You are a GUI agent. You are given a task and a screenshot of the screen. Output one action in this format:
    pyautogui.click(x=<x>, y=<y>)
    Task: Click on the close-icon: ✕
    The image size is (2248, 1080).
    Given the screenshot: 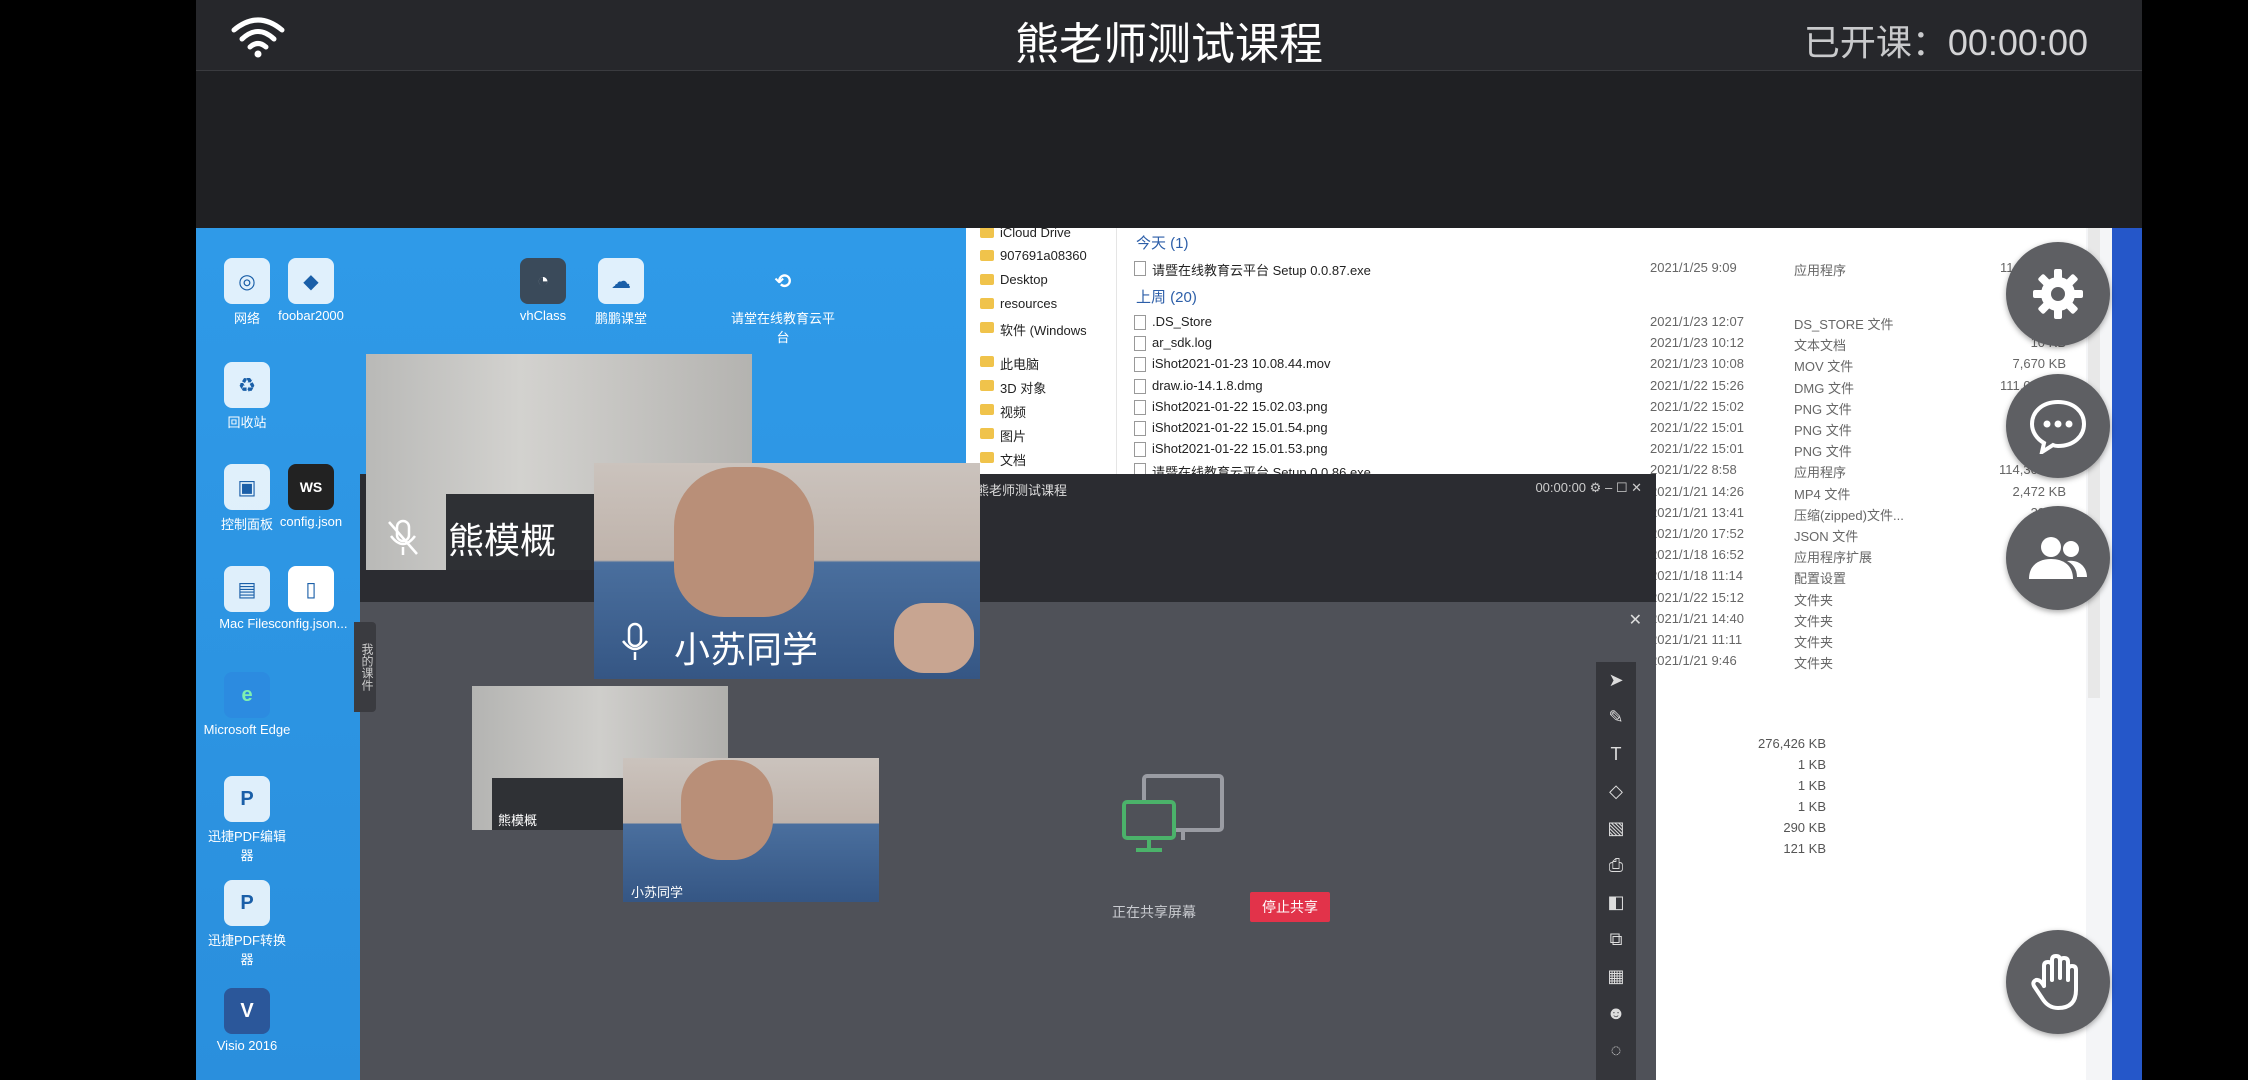 What is the action you would take?
    pyautogui.click(x=1635, y=620)
    